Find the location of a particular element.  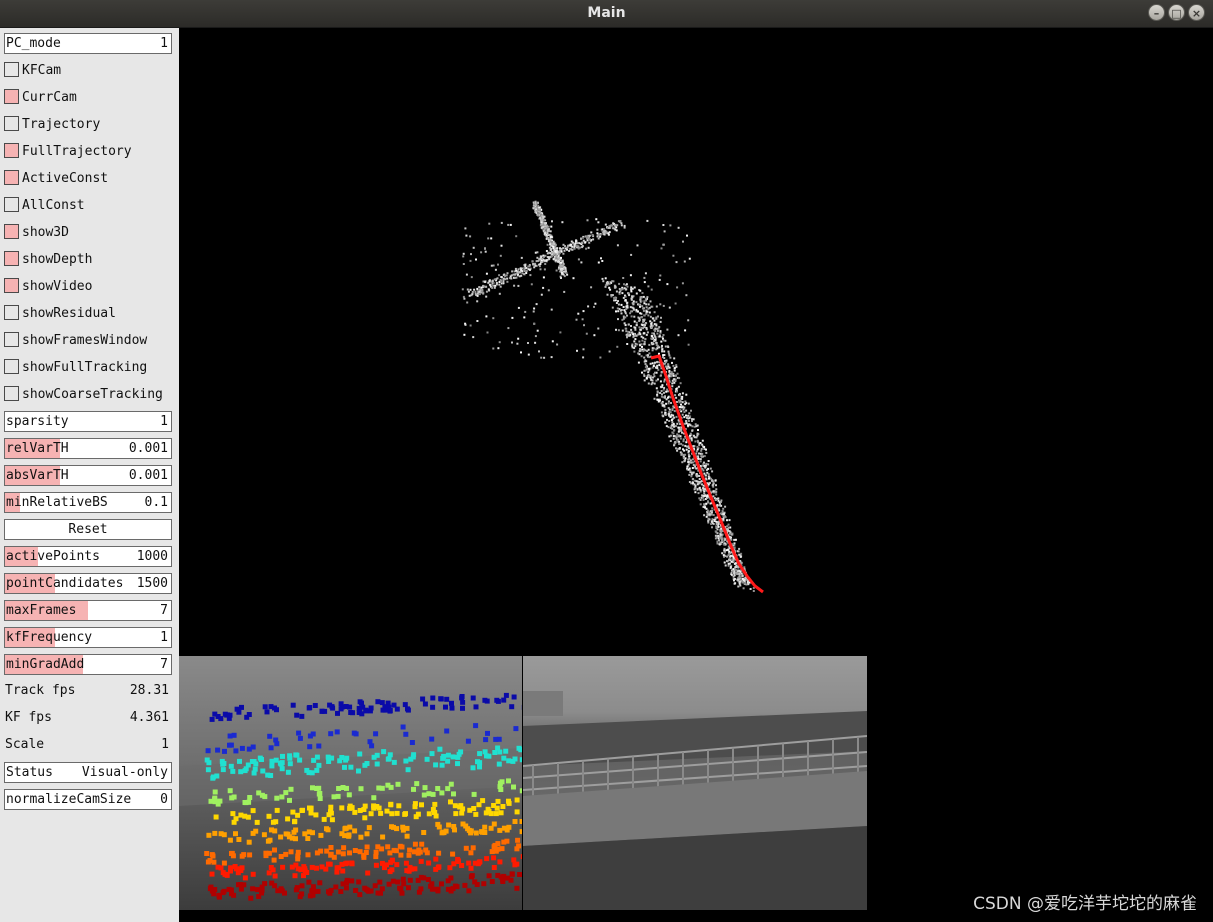

pc-mode-field: PC_mode 1 is located at coordinates (88, 43).